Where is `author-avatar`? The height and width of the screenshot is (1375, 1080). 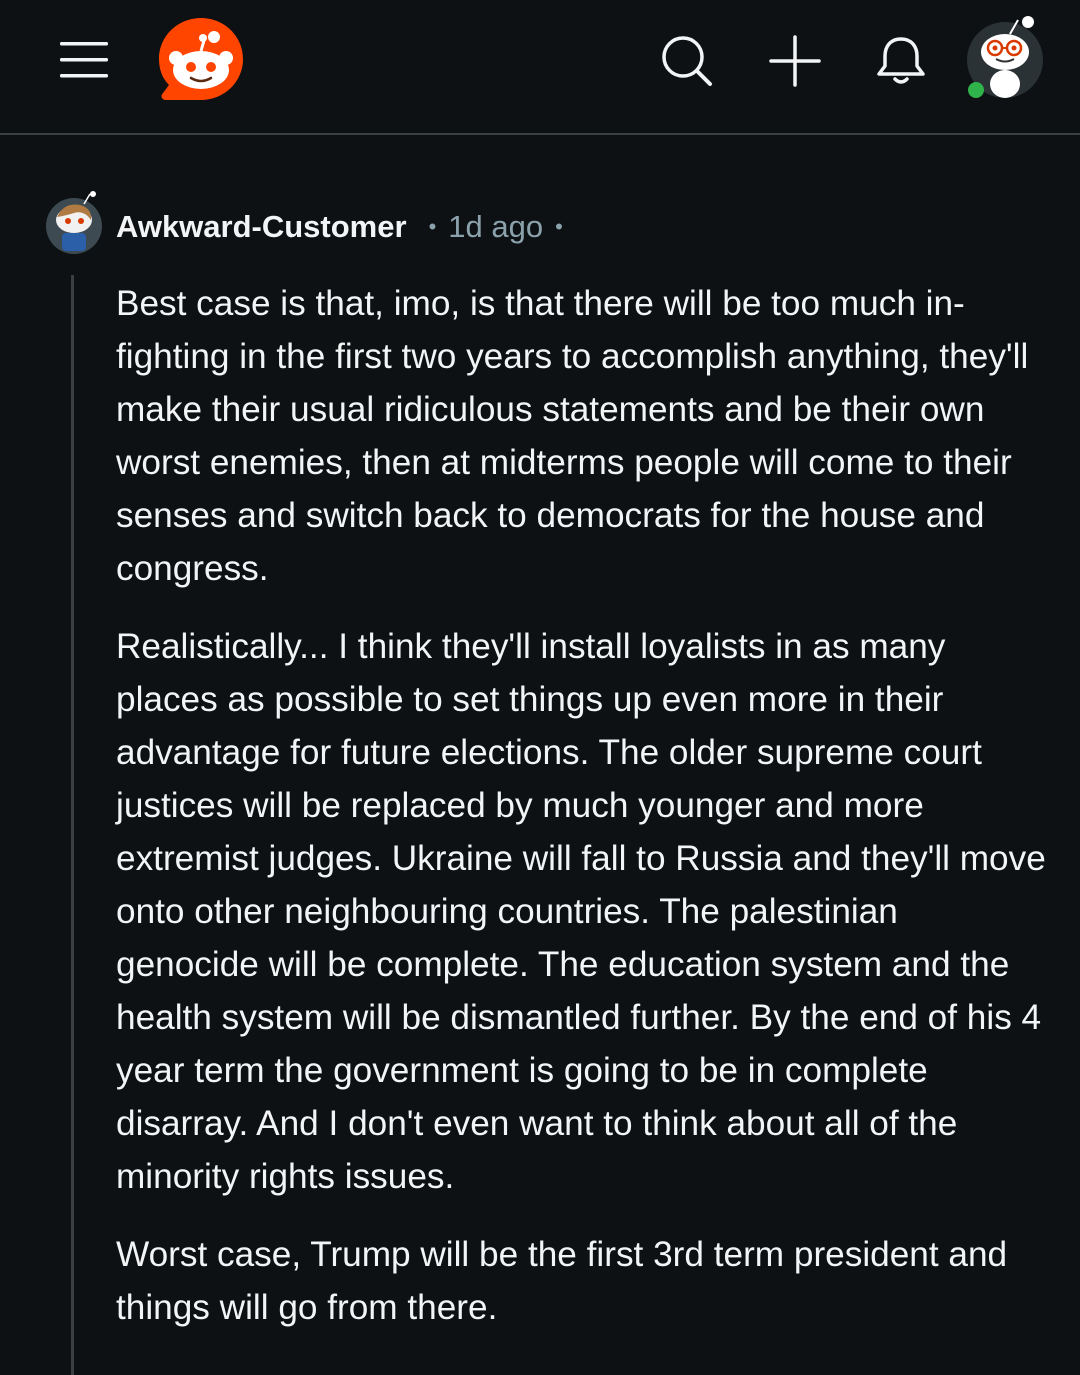 author-avatar is located at coordinates (74, 223).